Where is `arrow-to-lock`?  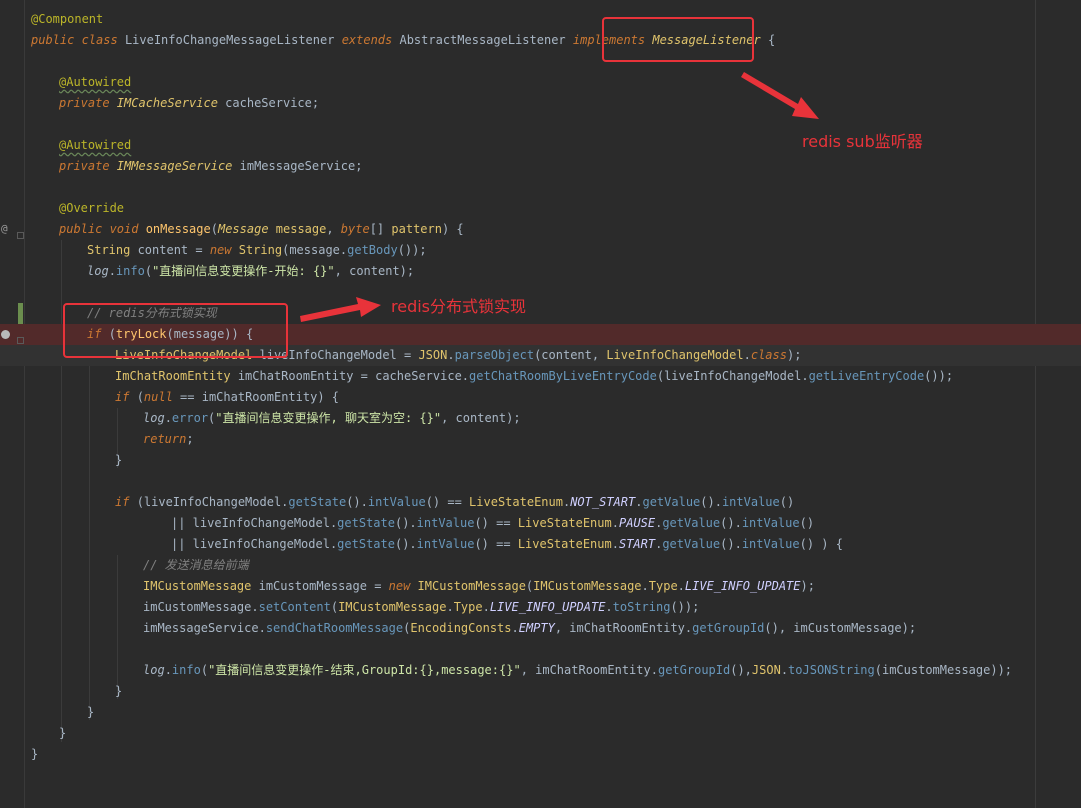
arrow-to-lock is located at coordinates (340, 309).